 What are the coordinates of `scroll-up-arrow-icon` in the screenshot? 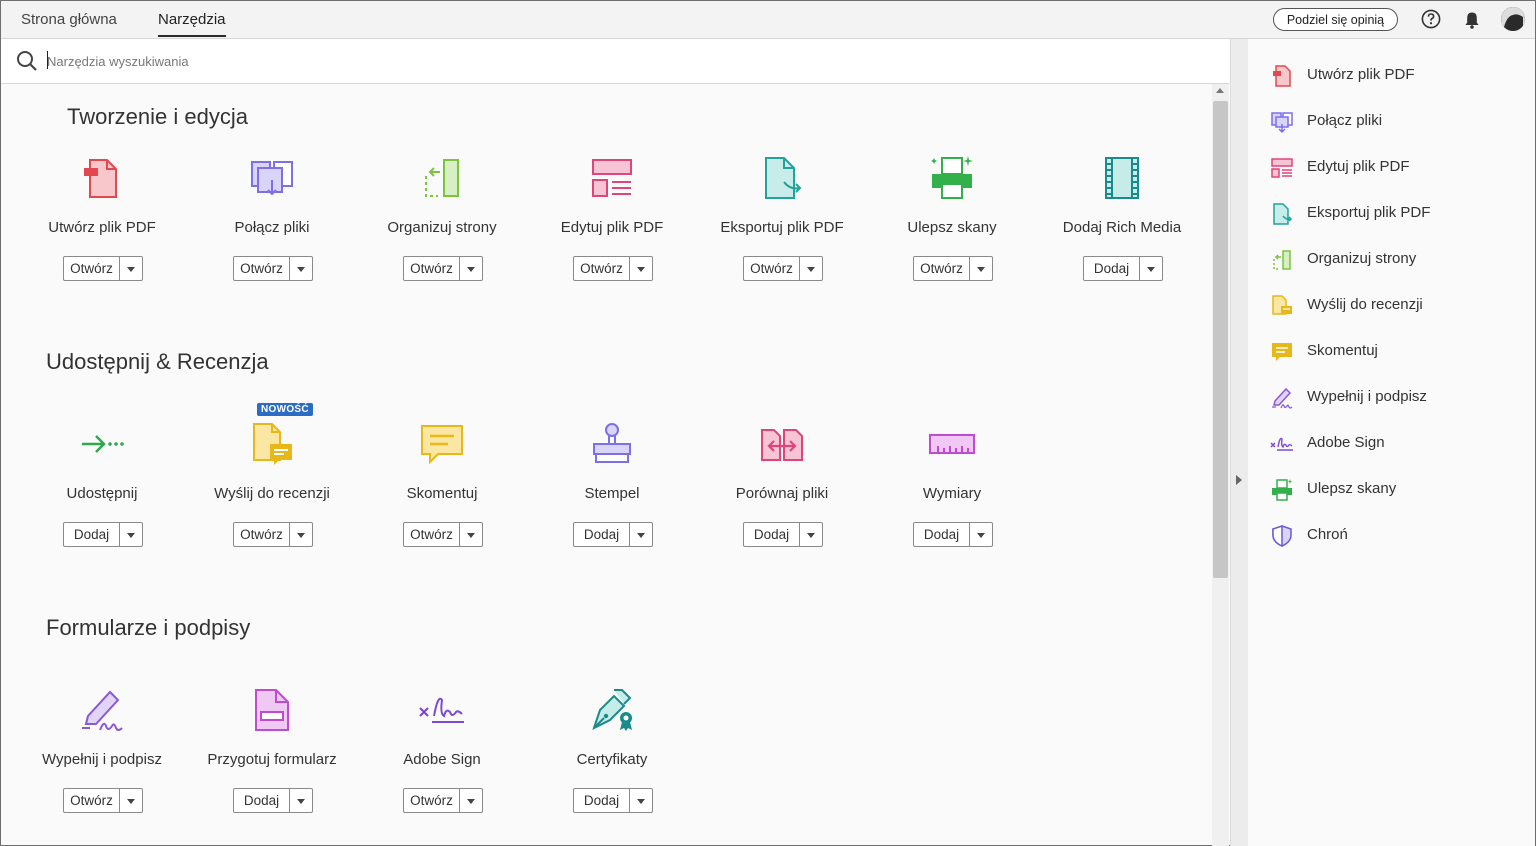 It's located at (1220, 90).